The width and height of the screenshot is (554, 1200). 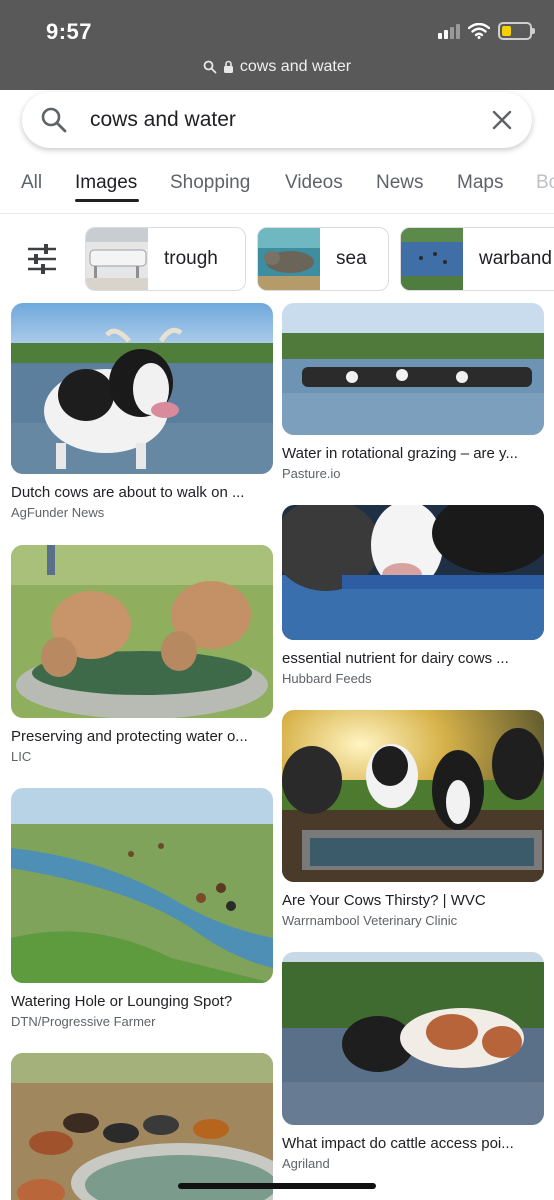 What do you see at coordinates (142, 1001) in the screenshot?
I see `result-title: Watering Hole or Lounging Spot?` at bounding box center [142, 1001].